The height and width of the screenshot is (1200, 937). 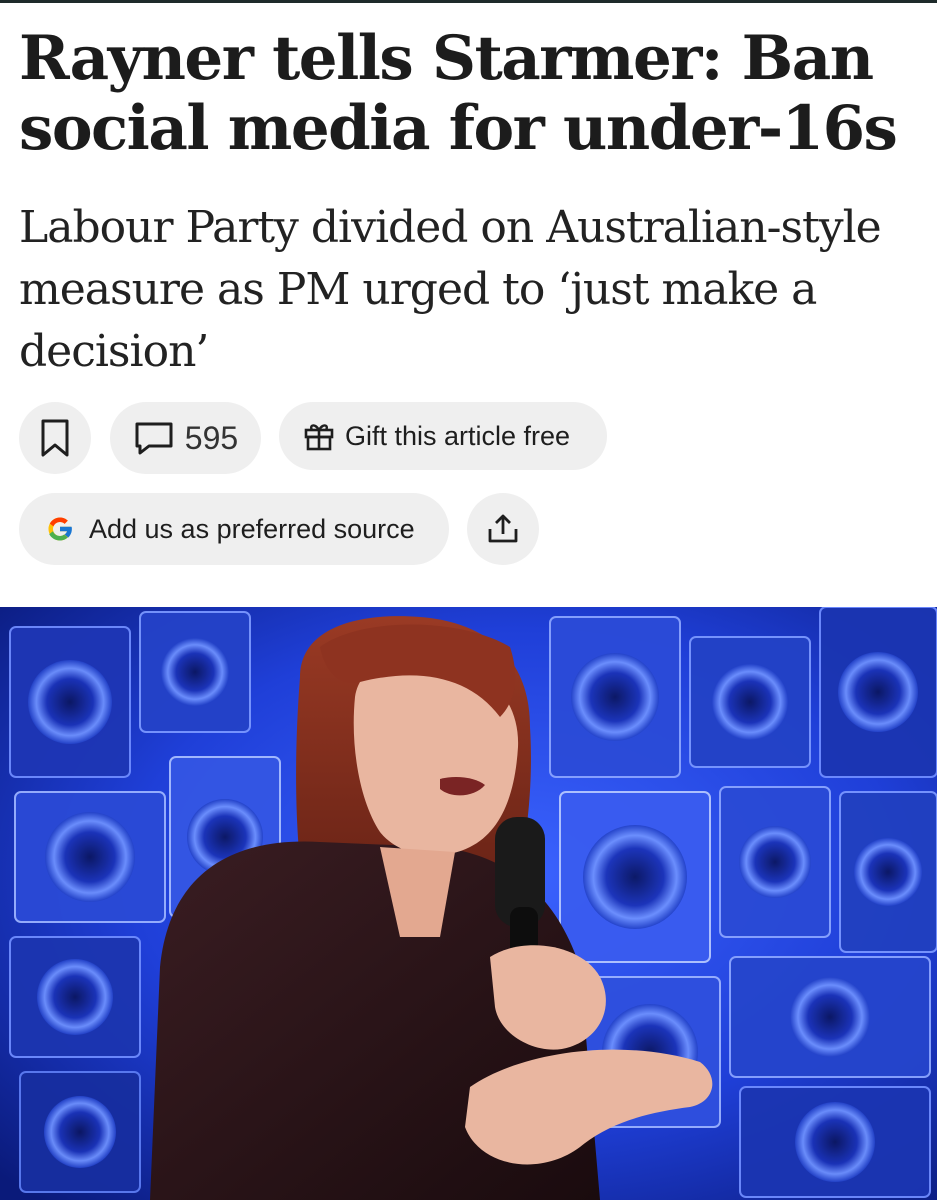 I want to click on google-g-icon, so click(x=60, y=529).